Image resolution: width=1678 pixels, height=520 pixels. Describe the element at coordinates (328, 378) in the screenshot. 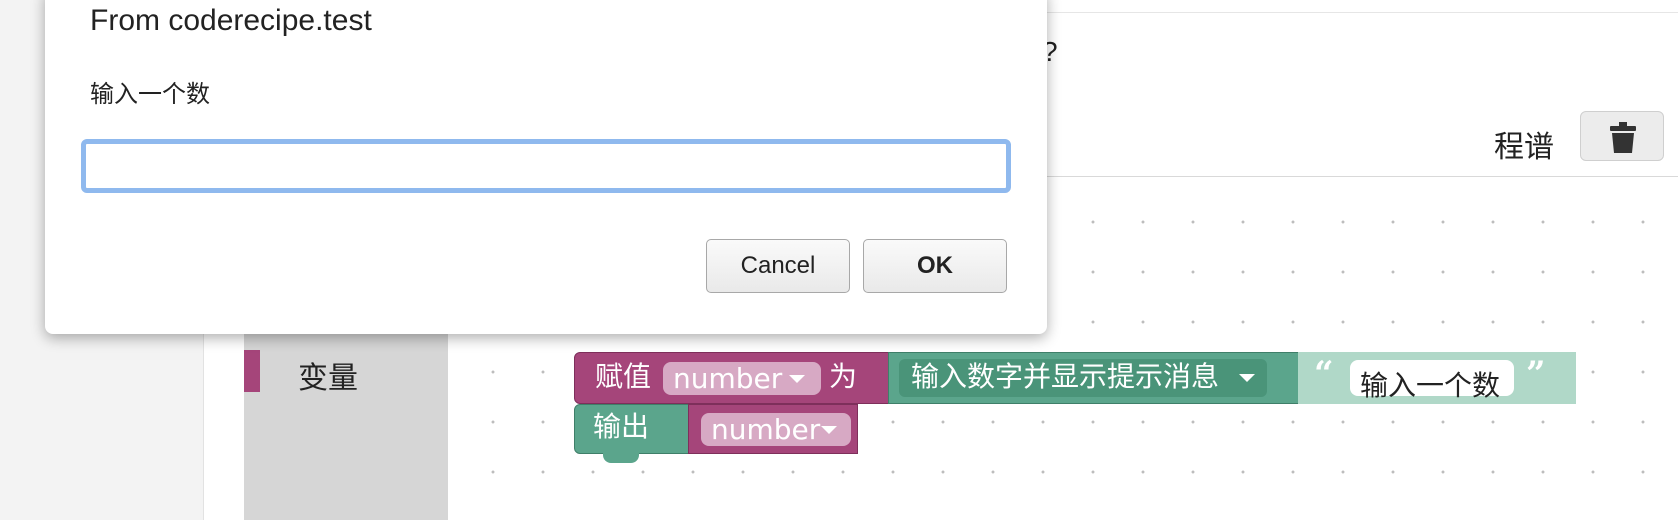

I see `category-label: 变量` at that location.